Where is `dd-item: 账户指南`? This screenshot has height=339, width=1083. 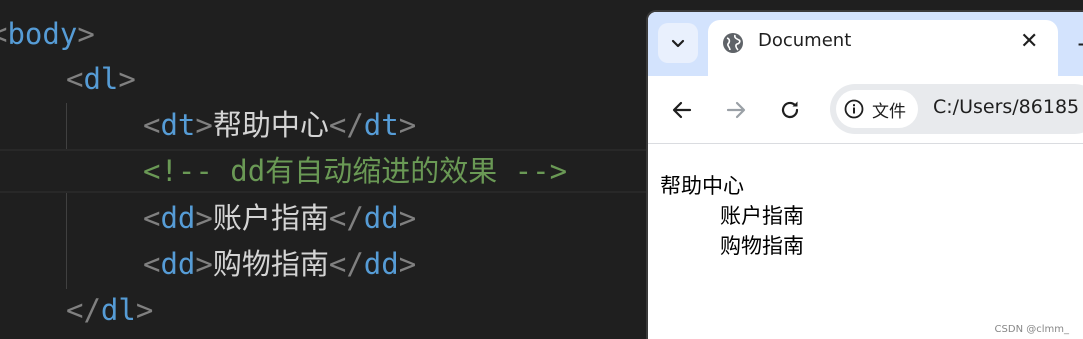 dd-item: 账户指南 is located at coordinates (762, 216).